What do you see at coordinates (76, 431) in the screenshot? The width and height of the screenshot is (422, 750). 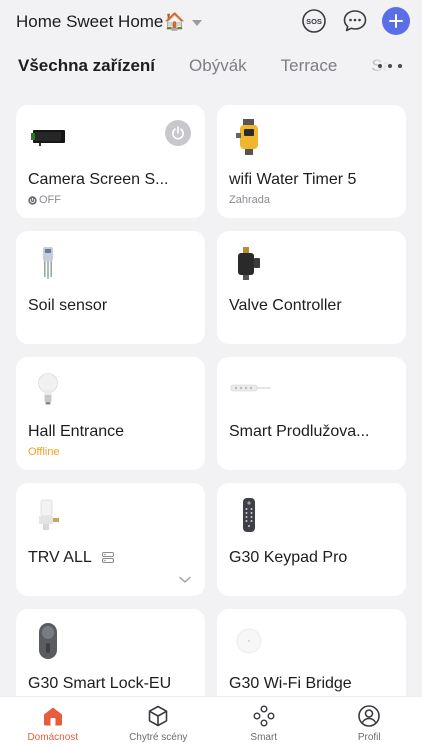 I see `device-name: Hall Entrance` at bounding box center [76, 431].